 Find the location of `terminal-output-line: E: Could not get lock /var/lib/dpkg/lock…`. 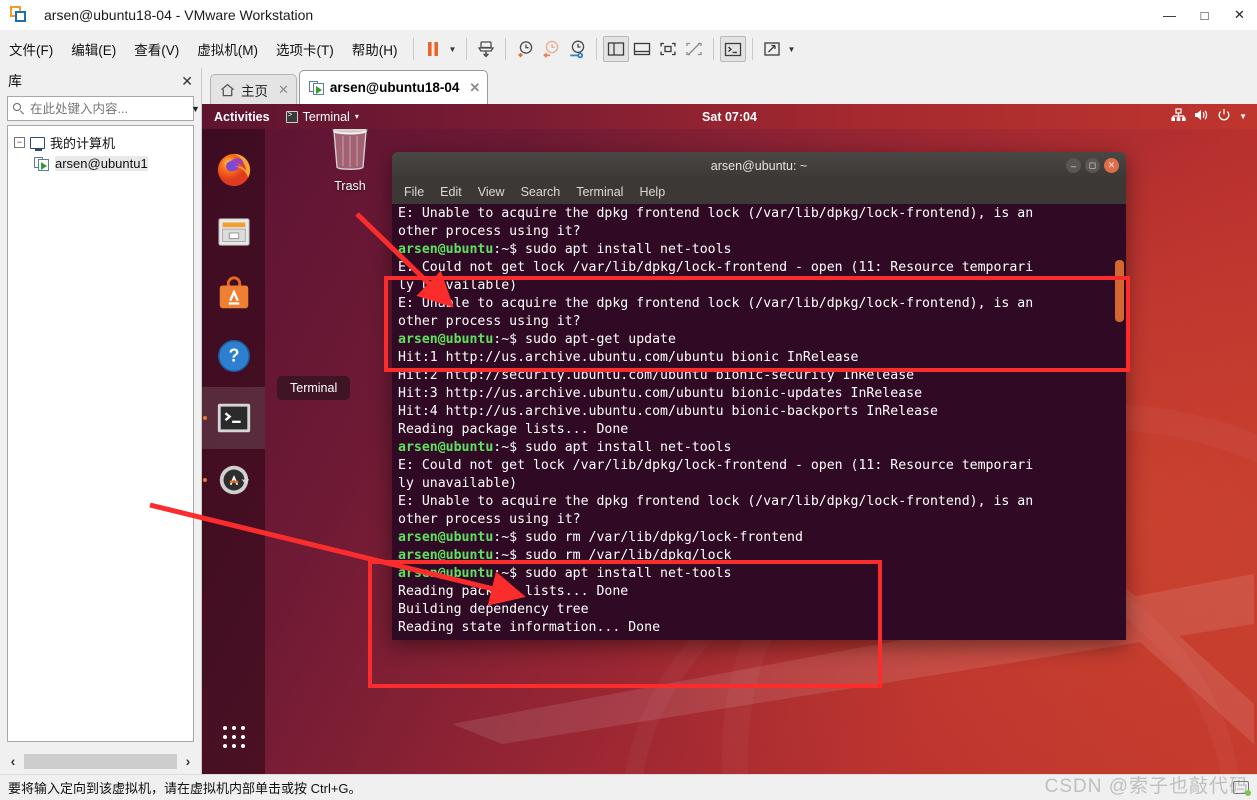

terminal-output-line: E: Could not get lock /var/lib/dpkg/lock… is located at coordinates (716, 465).